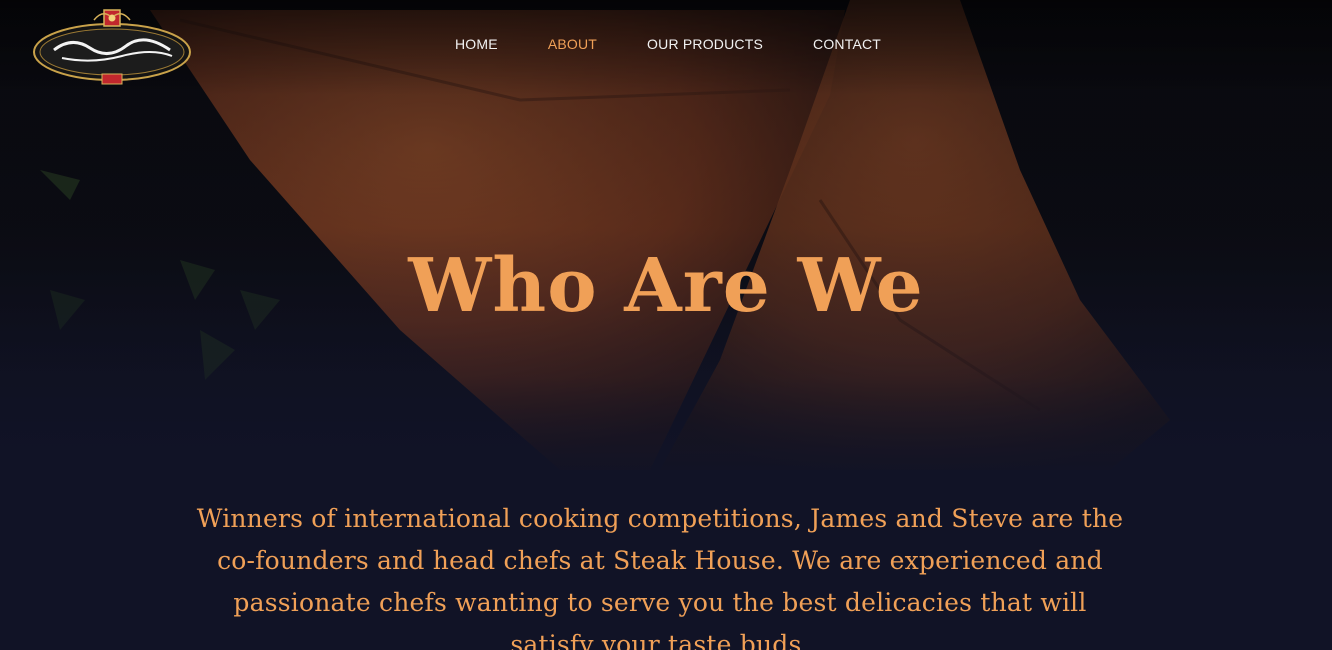 This screenshot has height=650, width=1332. Describe the element at coordinates (705, 44) in the screenshot. I see `nav-our-products-link: OUR PRODUCTS` at that location.